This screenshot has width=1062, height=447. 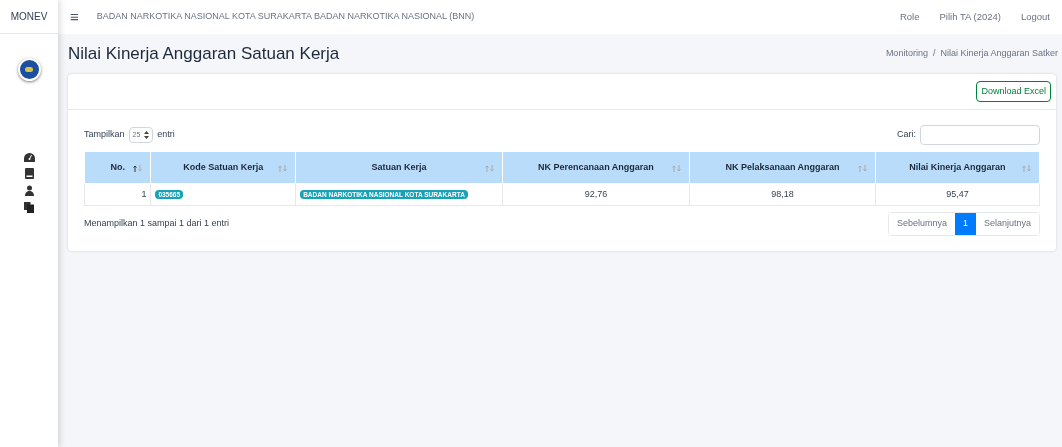 I want to click on download-excel-button: Download Excel, so click(x=1013, y=91).